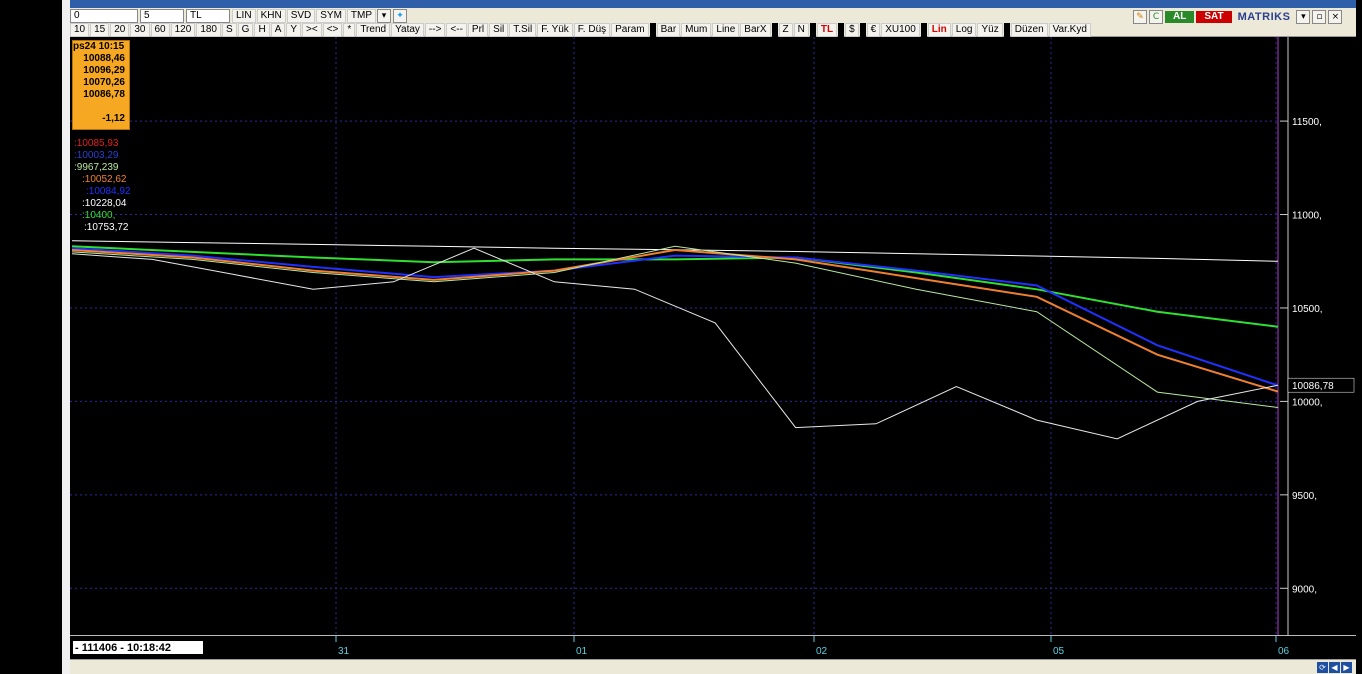 This screenshot has height=674, width=1362. I want to click on period-10: 10, so click(80, 29).